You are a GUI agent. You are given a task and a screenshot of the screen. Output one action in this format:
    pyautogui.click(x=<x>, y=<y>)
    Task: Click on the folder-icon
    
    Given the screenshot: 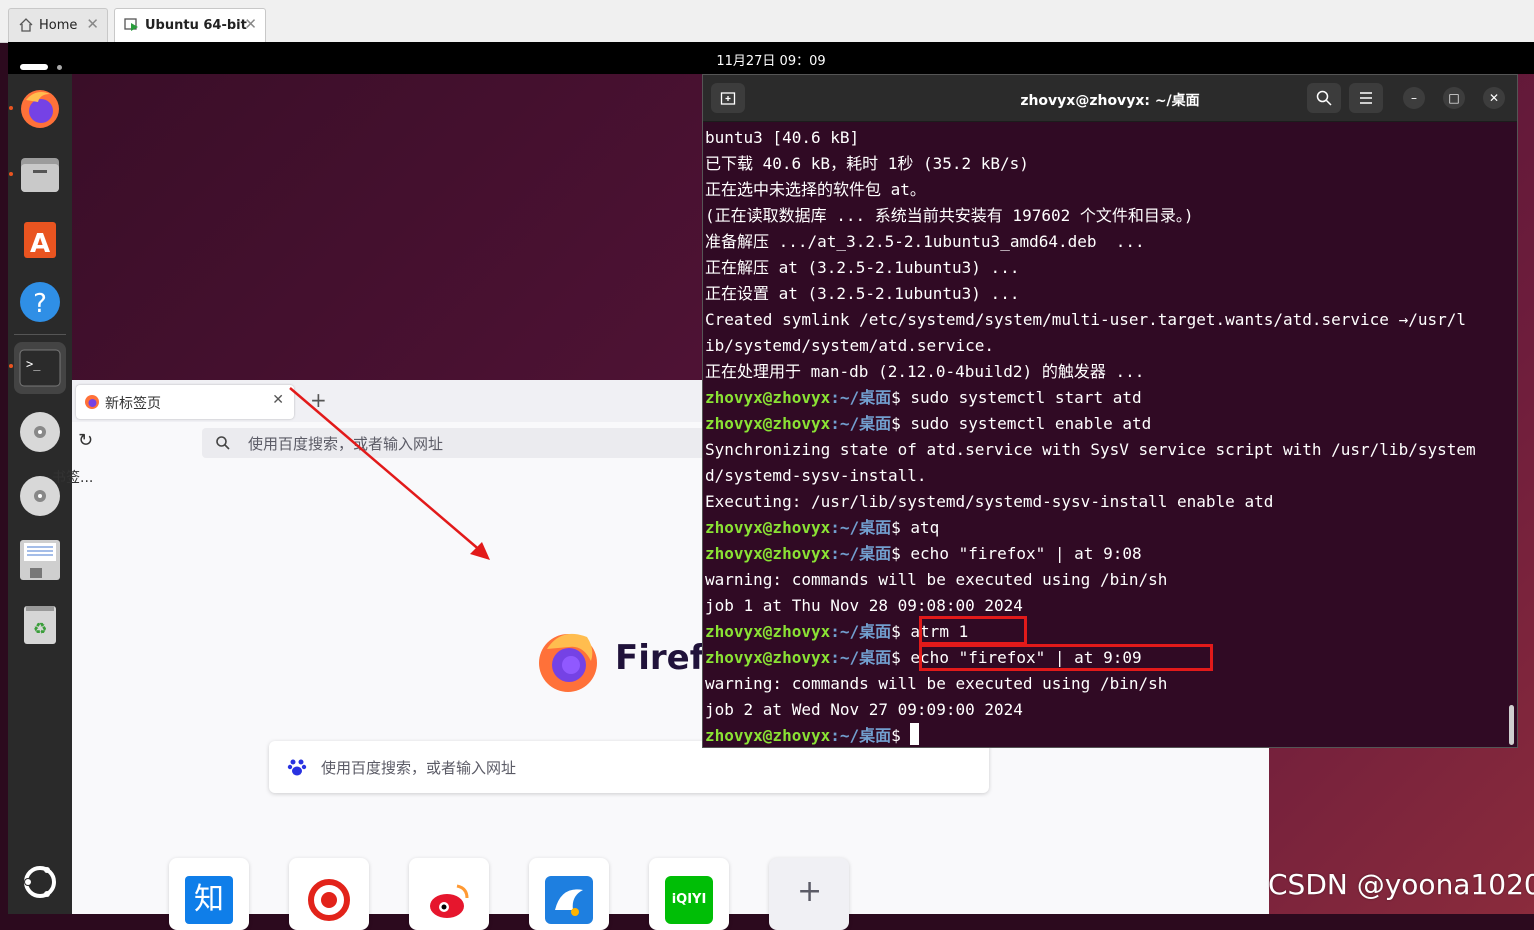 What is the action you would take?
    pyautogui.click(x=40, y=175)
    